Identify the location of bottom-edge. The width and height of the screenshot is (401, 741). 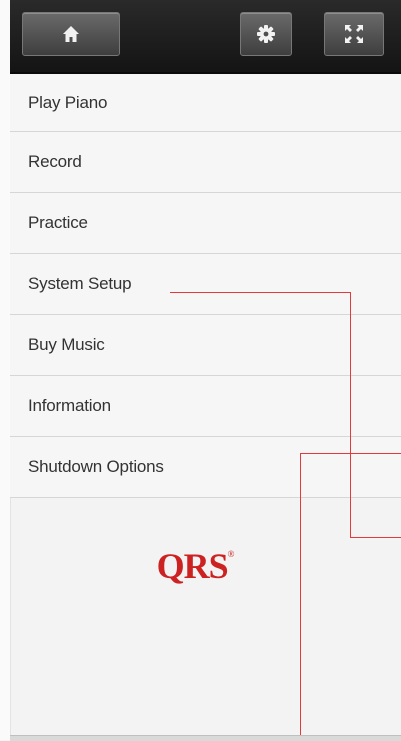
(205, 738).